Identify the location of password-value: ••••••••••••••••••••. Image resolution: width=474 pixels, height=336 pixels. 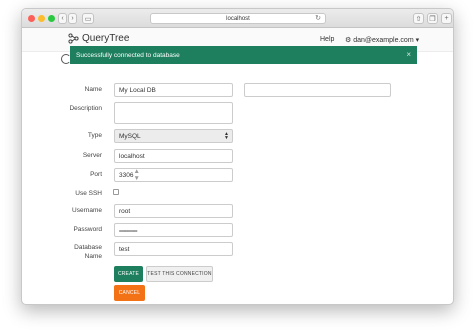
(128, 230).